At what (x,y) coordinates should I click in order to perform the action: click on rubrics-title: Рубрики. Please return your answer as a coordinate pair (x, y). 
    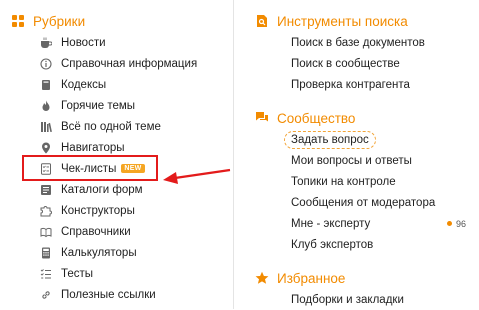
    Looking at the image, I should click on (59, 21).